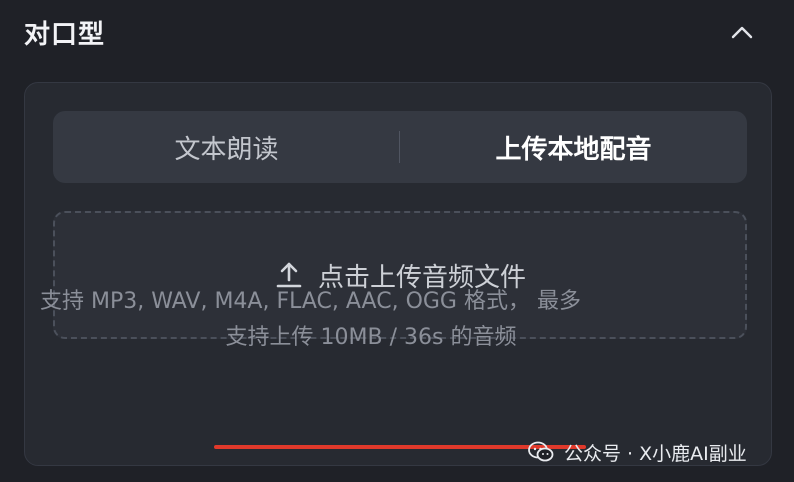  I want to click on section-header: 对口型, so click(397, 32).